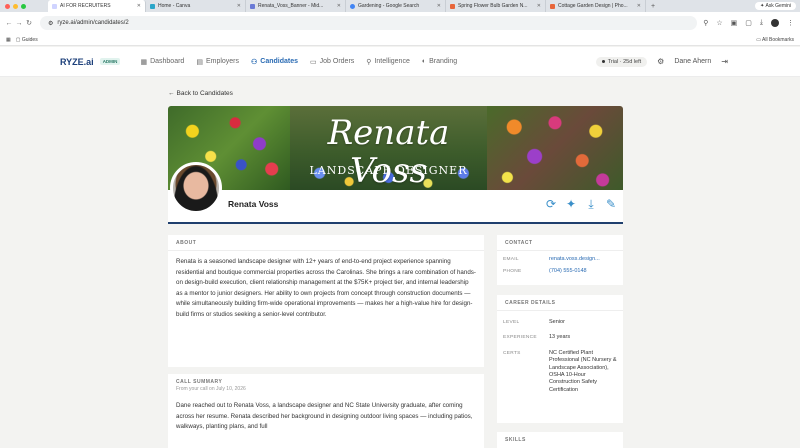 This screenshot has width=800, height=448. I want to click on nav-employers: ▤ Employers, so click(217, 62).